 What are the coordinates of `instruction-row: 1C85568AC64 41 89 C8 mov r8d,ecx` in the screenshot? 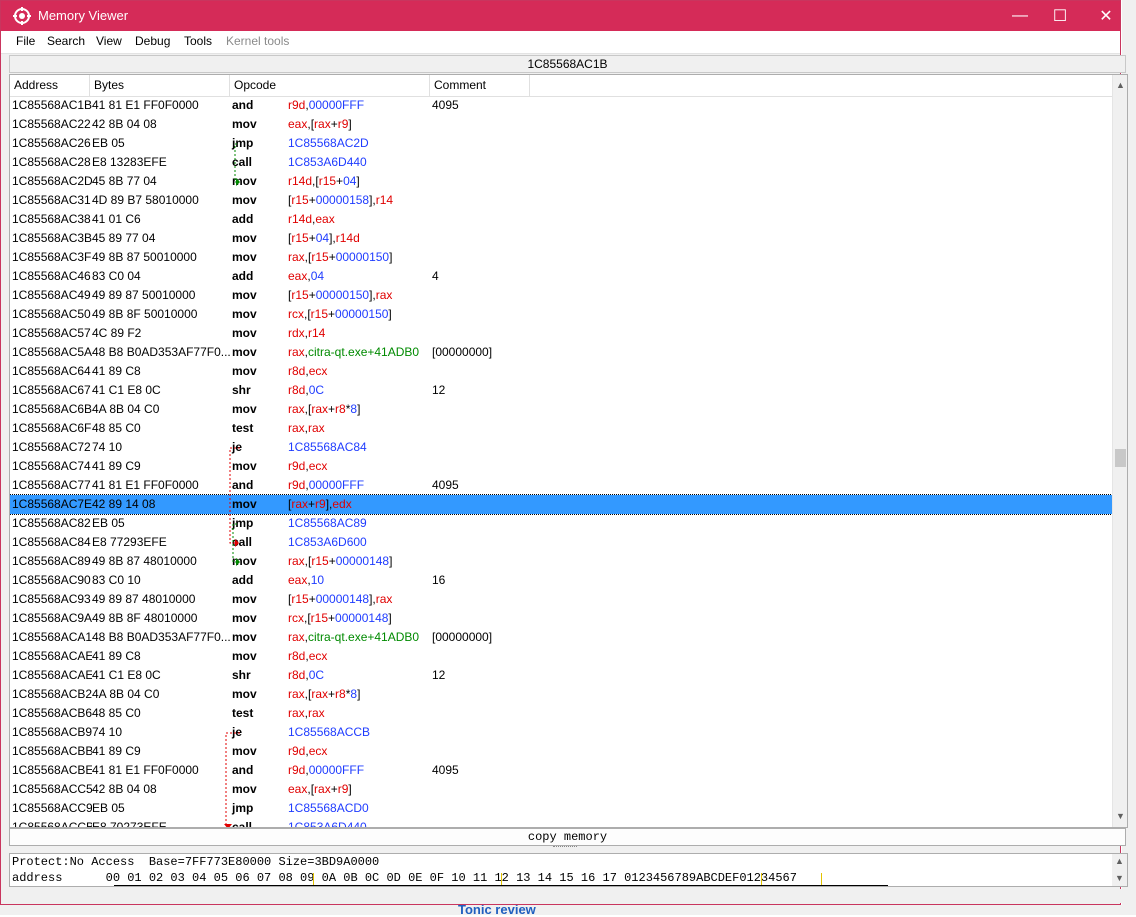 It's located at (561, 371).